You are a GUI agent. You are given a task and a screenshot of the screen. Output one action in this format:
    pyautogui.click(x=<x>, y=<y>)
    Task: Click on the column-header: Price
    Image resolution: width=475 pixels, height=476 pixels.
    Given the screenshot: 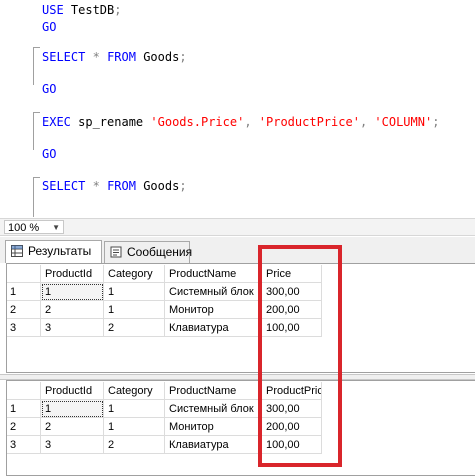 What is the action you would take?
    pyautogui.click(x=292, y=274)
    